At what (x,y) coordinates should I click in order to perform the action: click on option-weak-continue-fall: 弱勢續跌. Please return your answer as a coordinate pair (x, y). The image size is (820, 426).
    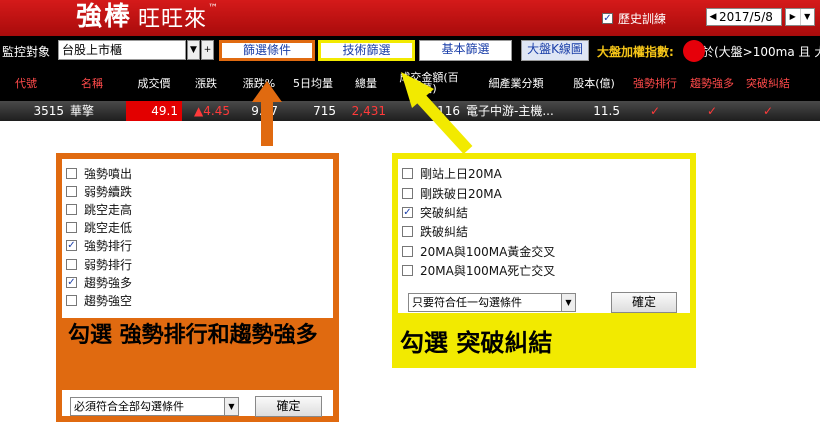
    Looking at the image, I should click on (199, 191).